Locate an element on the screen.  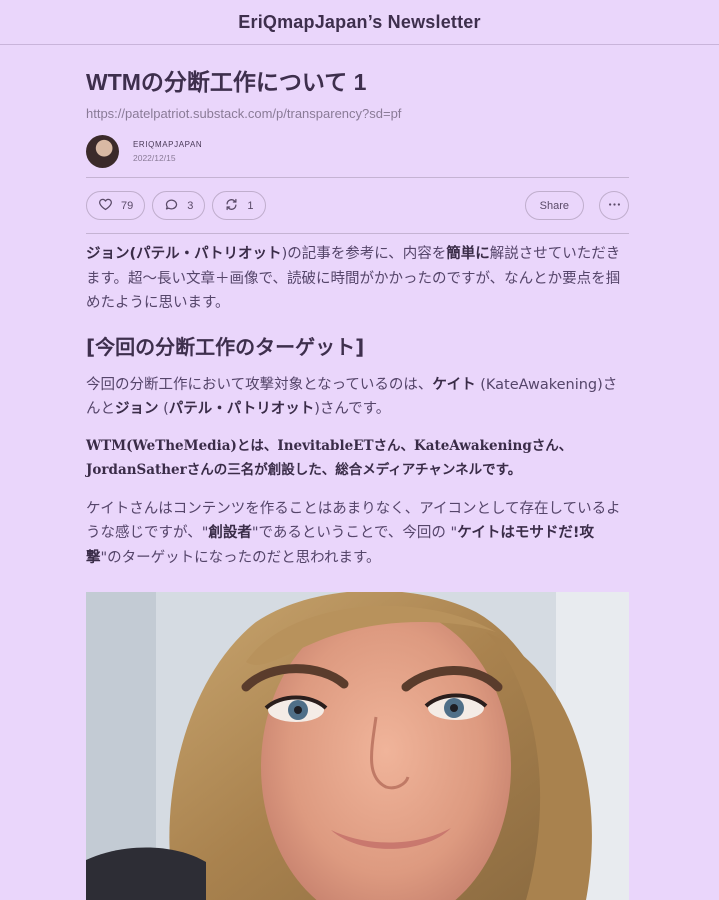
action-bar: 79 3 1 Share is located at coordinates (357, 205).